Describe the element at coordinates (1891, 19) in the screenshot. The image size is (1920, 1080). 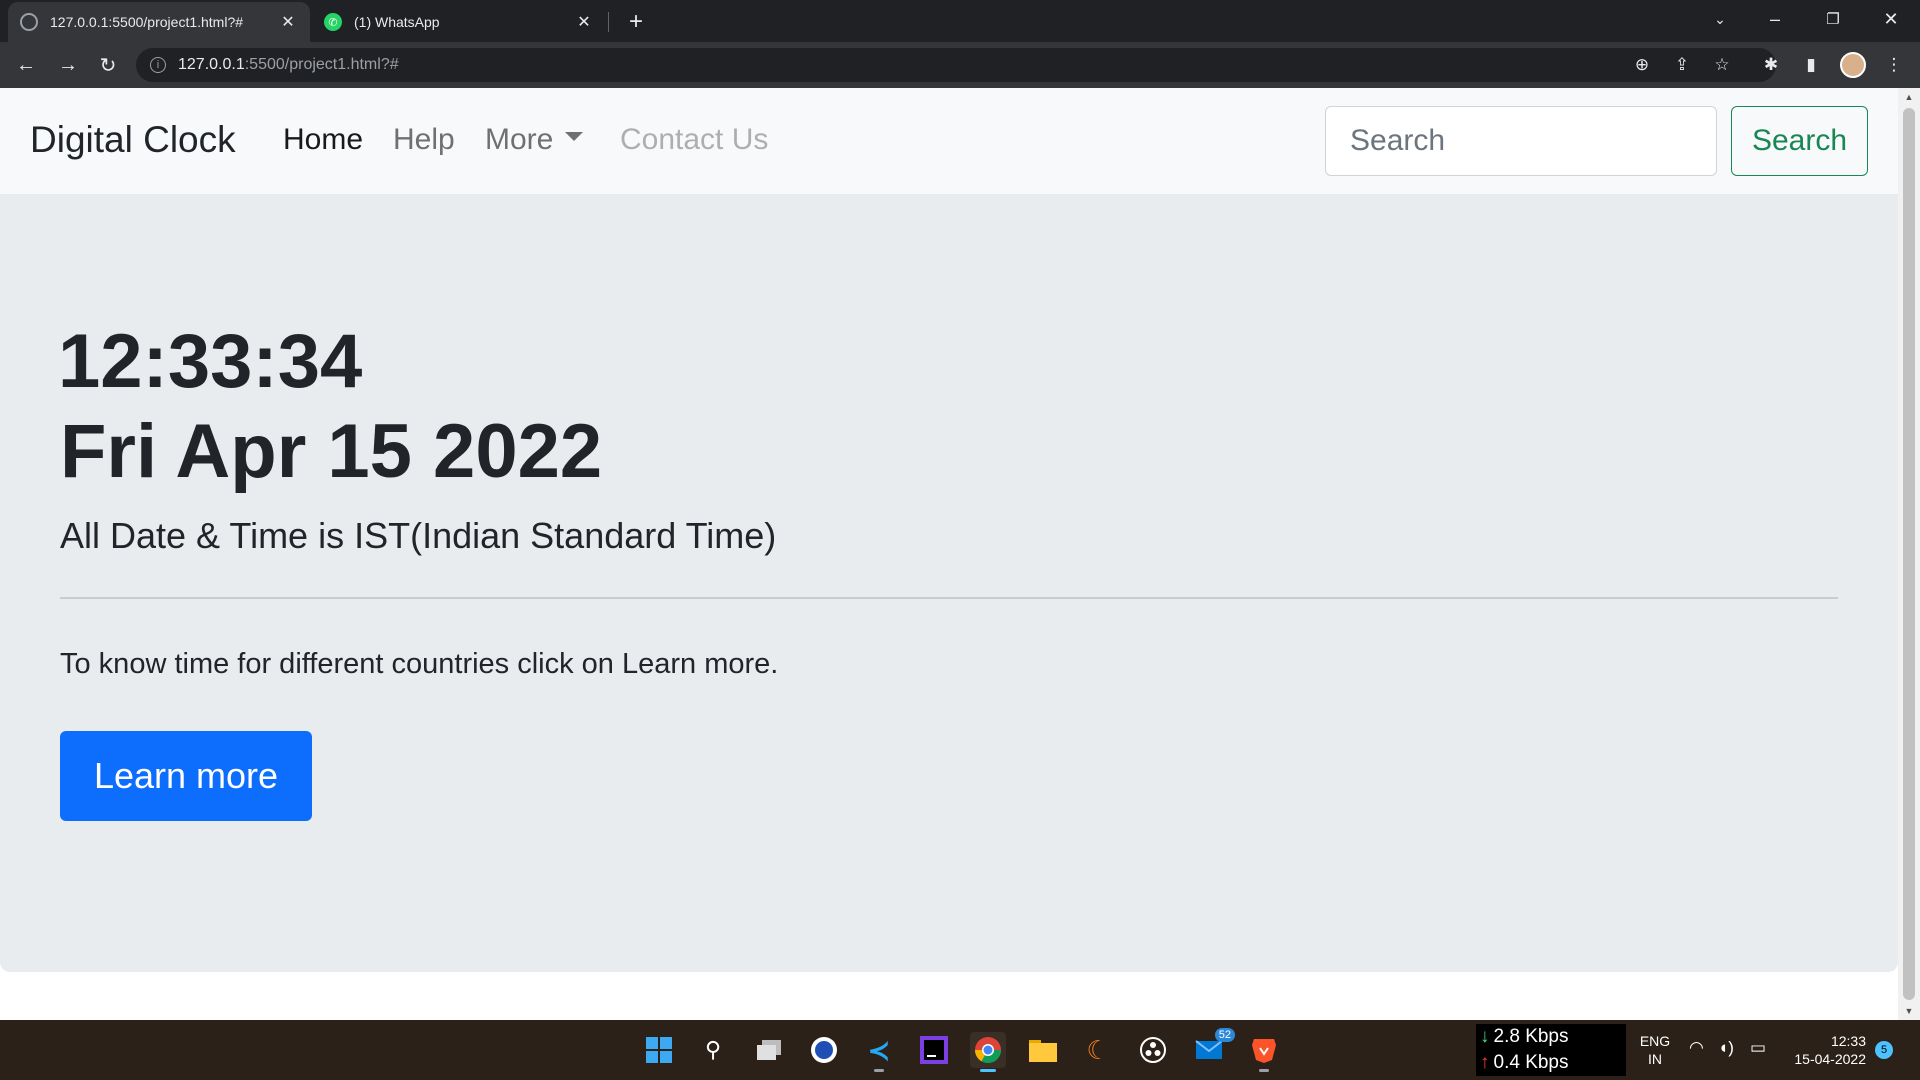
I see `window-close-icon: ✕` at that location.